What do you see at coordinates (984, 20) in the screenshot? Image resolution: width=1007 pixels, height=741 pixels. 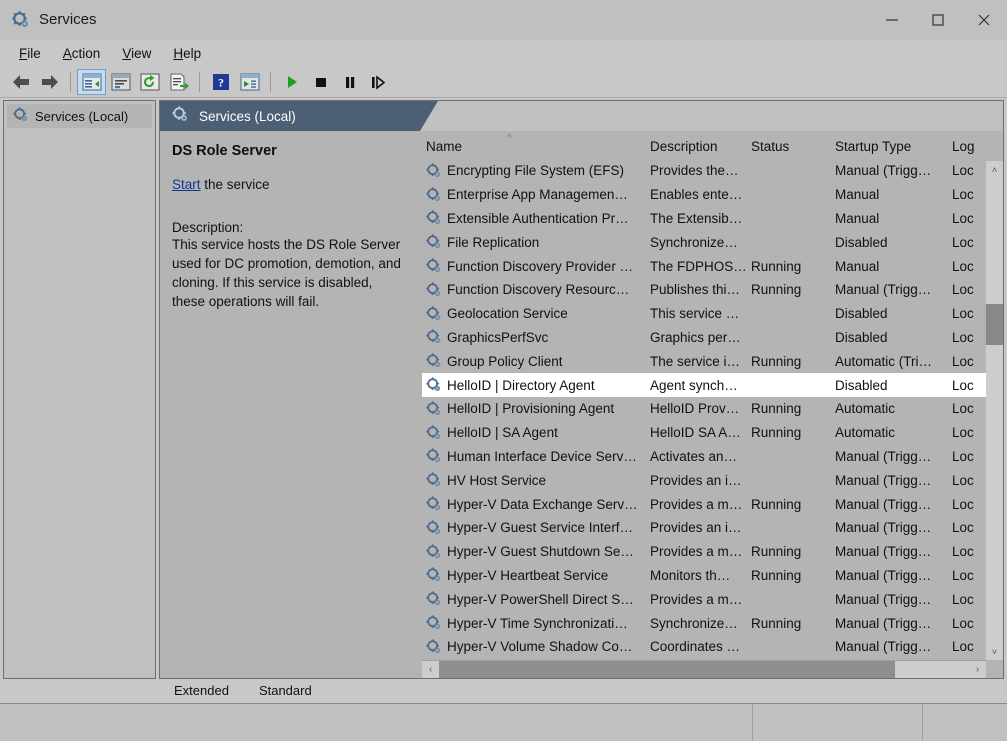 I see `close-button` at bounding box center [984, 20].